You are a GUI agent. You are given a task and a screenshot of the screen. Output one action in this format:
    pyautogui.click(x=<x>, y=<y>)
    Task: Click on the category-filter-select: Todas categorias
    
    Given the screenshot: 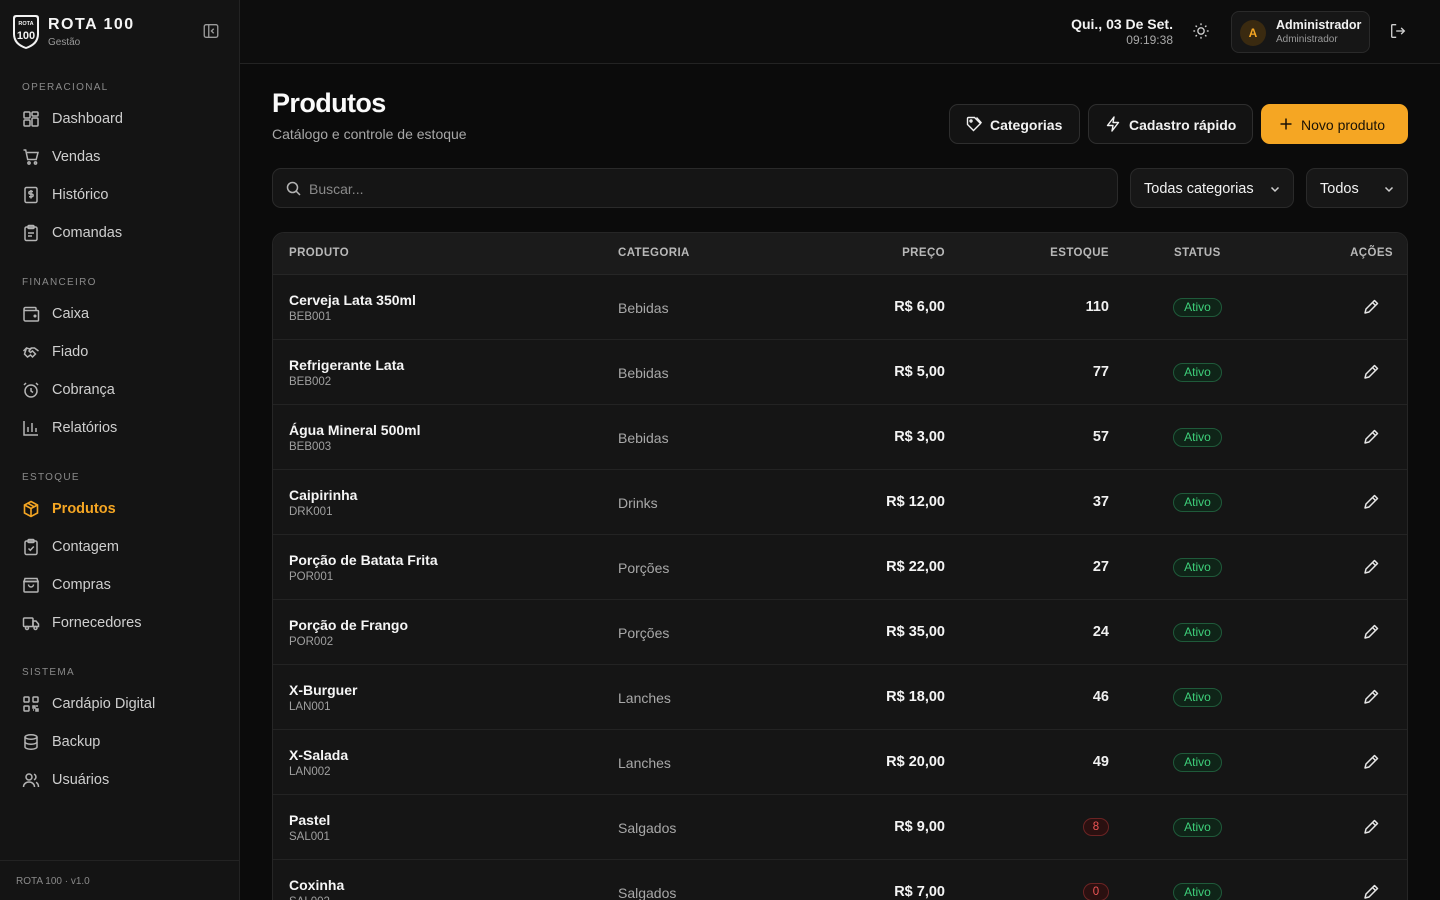 What is the action you would take?
    pyautogui.click(x=1212, y=188)
    